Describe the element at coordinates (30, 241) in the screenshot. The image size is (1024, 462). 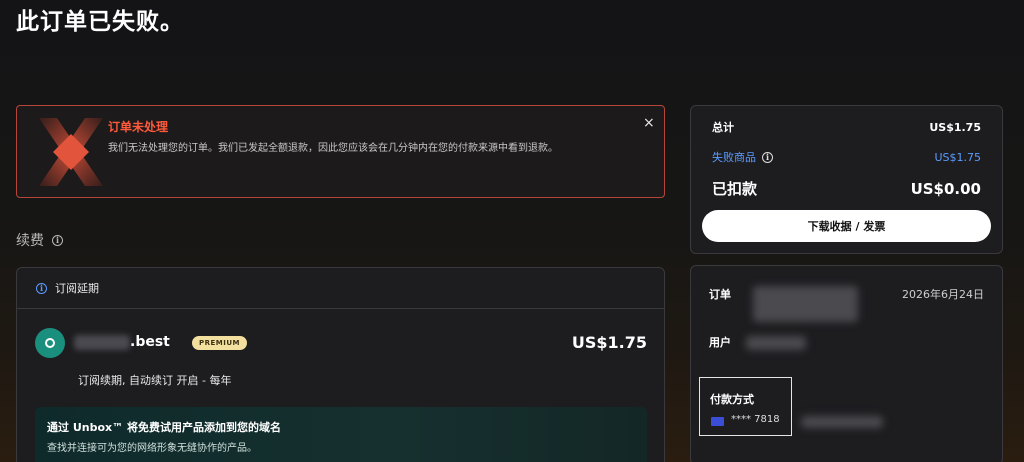
I see `renewal-label: 续费` at that location.